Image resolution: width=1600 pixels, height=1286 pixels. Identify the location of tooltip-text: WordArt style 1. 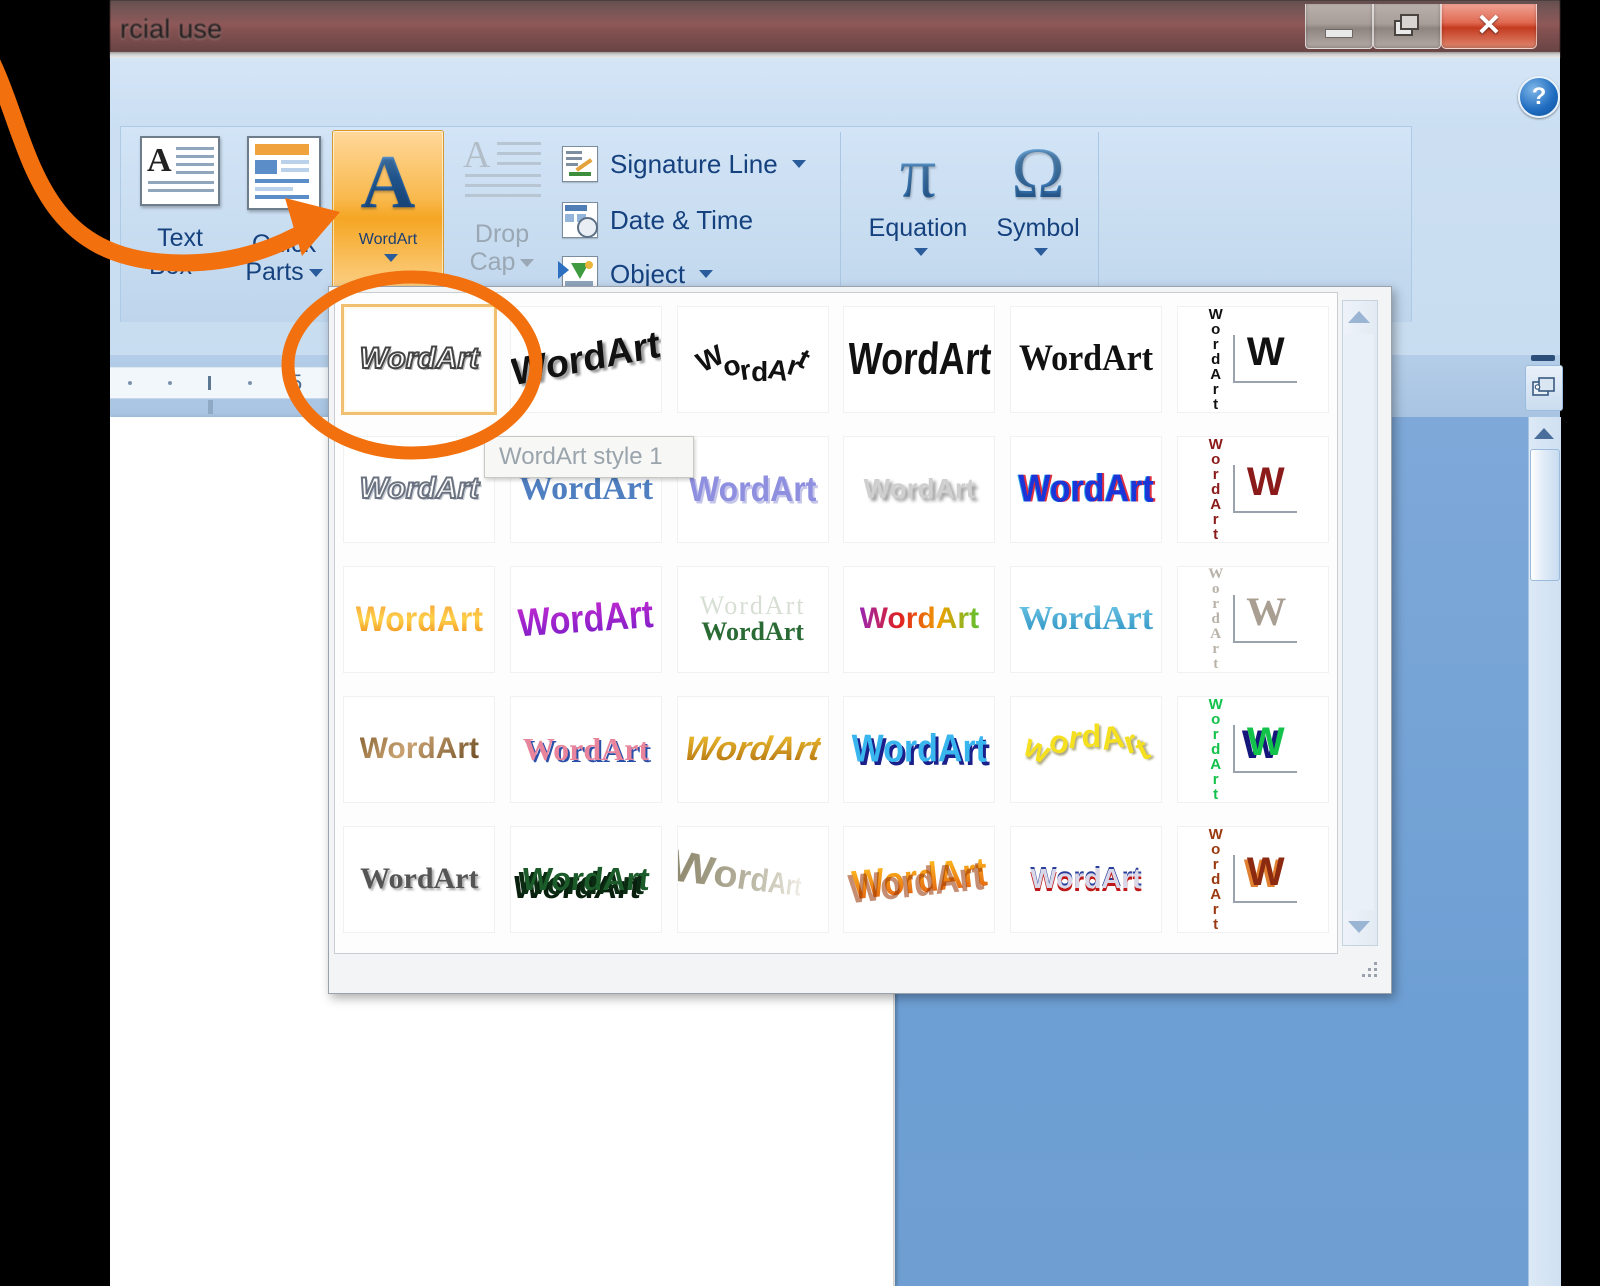
(581, 456).